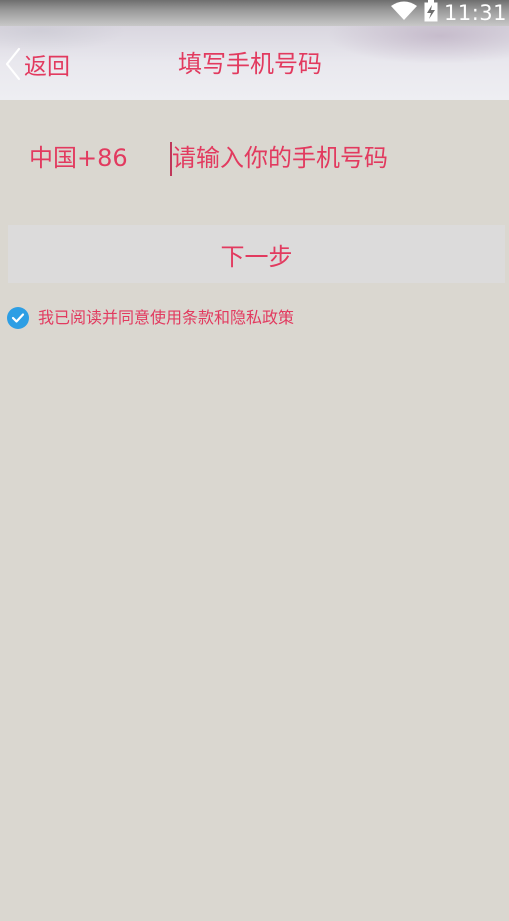 Image resolution: width=509 pixels, height=921 pixels. Describe the element at coordinates (18, 318) in the screenshot. I see `checkbox-checked-icon` at that location.